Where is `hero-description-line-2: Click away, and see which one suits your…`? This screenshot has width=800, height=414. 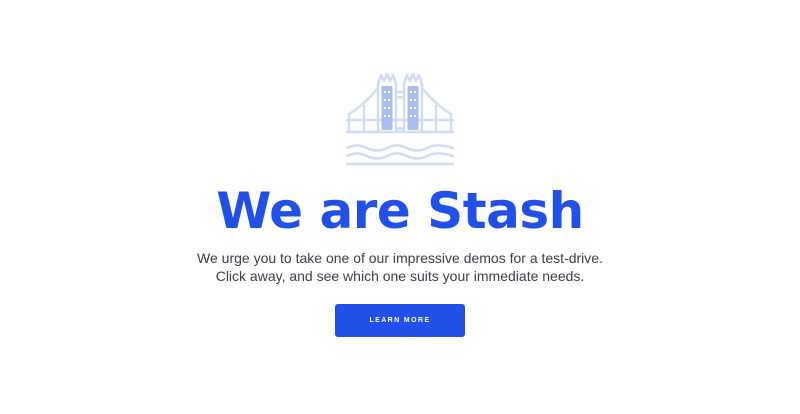 hero-description-line-2: Click away, and see which one suits your… is located at coordinates (400, 276).